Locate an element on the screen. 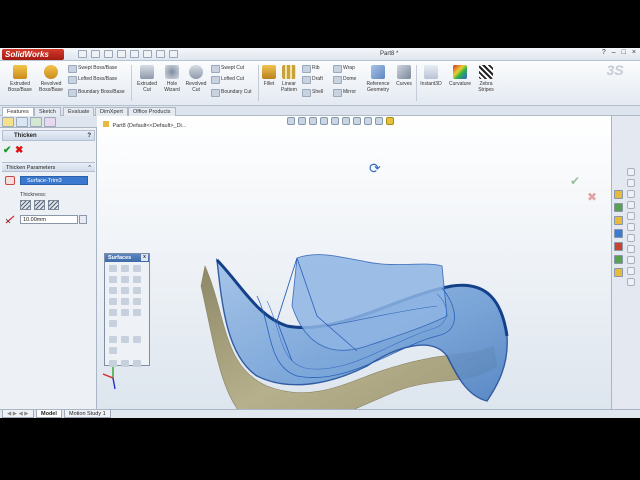 The height and width of the screenshot is (480, 640). knit-surface-icon is located at coordinates (113, 312).